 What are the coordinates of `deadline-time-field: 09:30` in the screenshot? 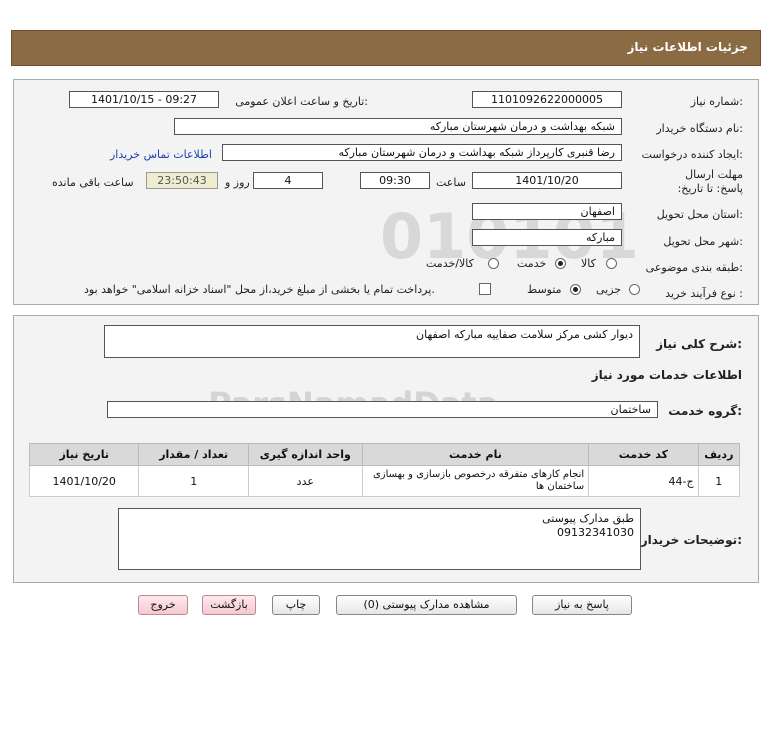 It's located at (395, 180).